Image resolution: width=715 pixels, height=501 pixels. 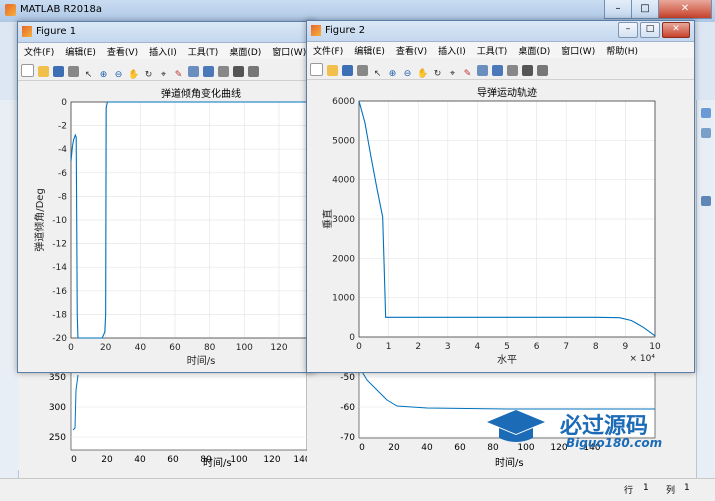 What do you see at coordinates (507, 360) in the screenshot?
I see `figure2-xlabel: 水平` at bounding box center [507, 360].